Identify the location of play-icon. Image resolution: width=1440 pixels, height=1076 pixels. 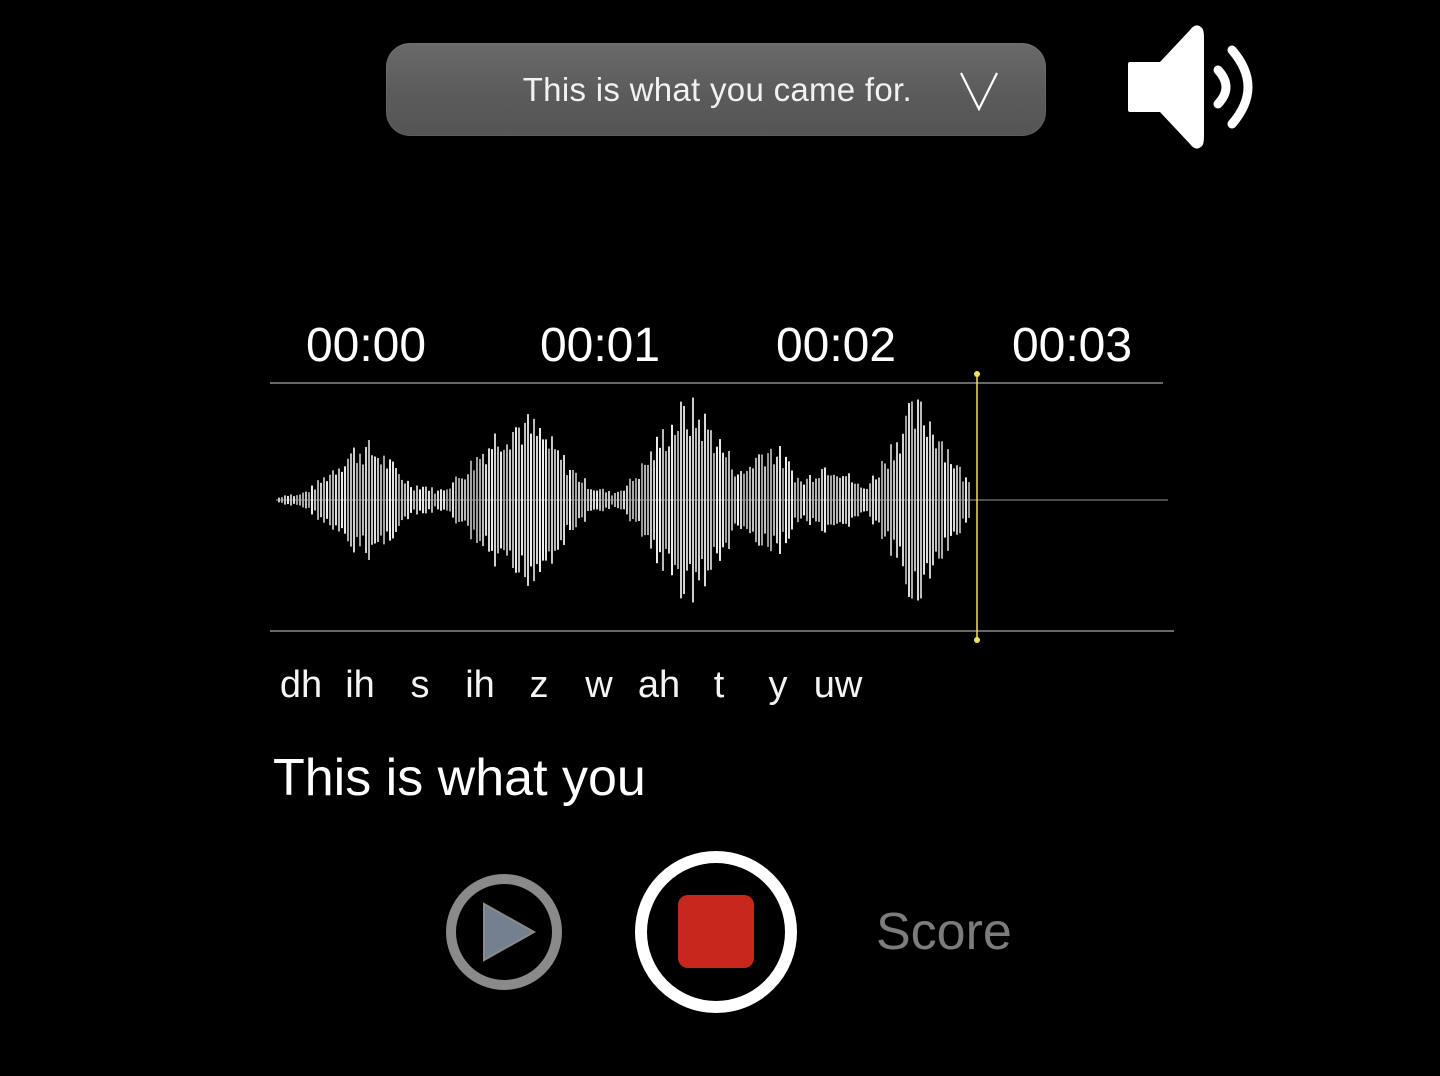
(510, 932).